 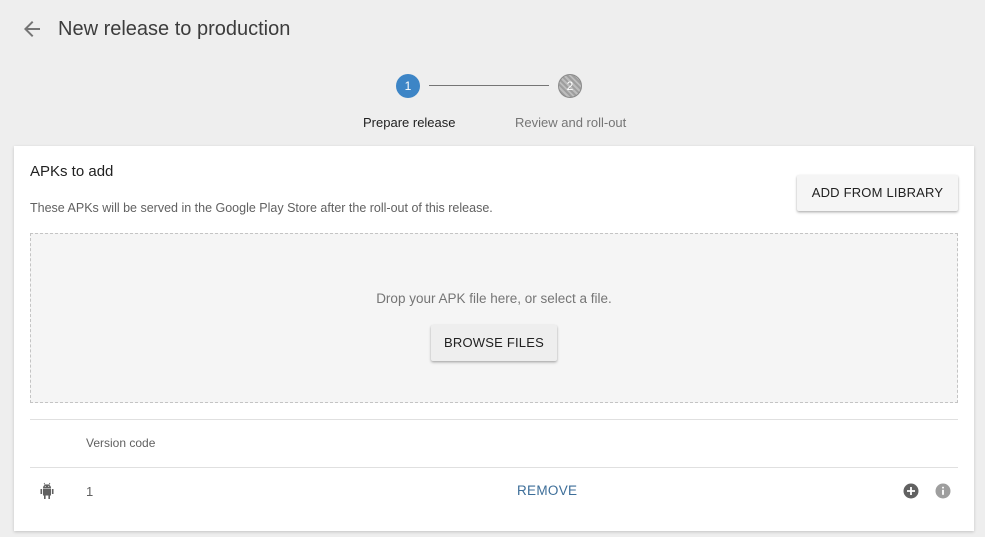 I want to click on page-header: New release to production, so click(x=492, y=30).